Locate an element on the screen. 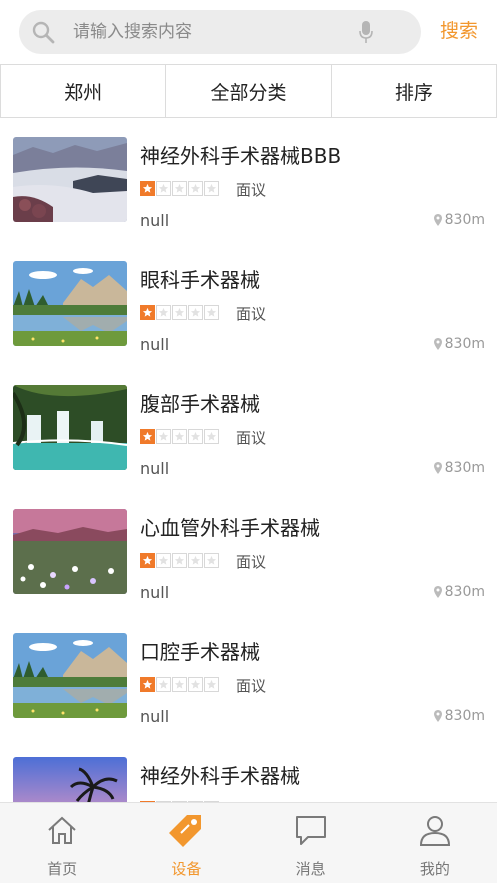 This screenshot has height=883, width=497. bottom-tab-bar: 首页 设备 消息 我的 is located at coordinates (248, 842).